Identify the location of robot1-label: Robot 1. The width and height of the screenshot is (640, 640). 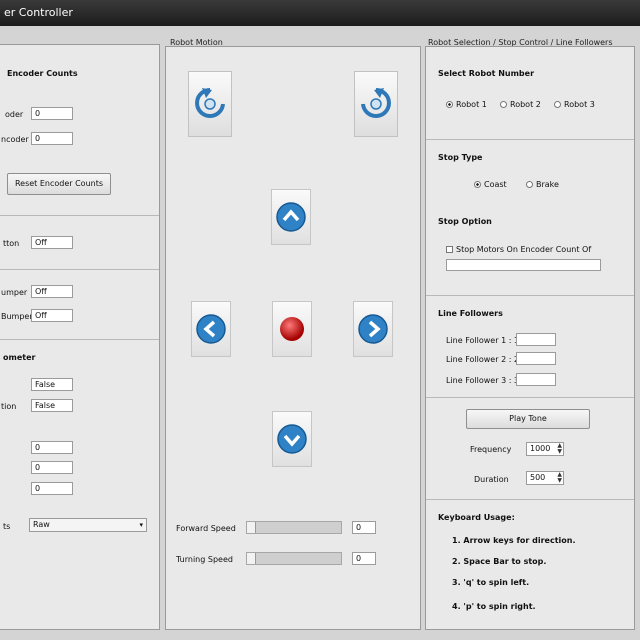
(471, 104).